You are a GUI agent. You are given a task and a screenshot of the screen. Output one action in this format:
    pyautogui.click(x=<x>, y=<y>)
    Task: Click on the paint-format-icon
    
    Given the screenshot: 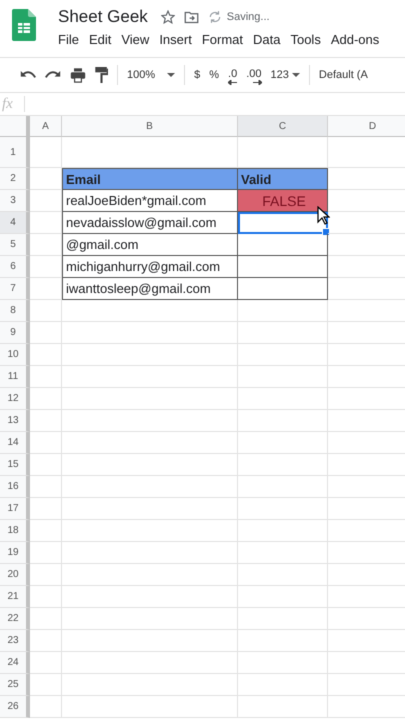 What is the action you would take?
    pyautogui.click(x=101, y=75)
    